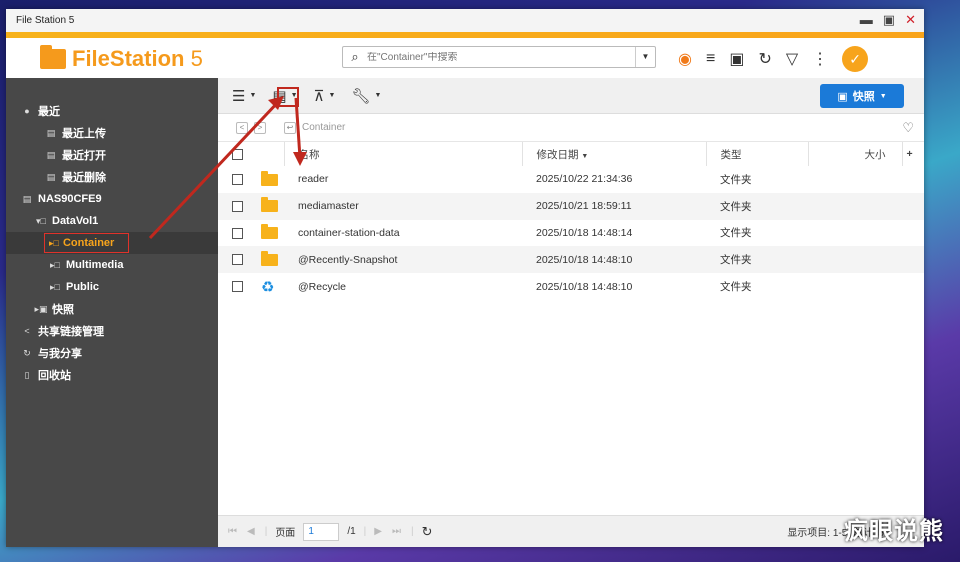  What do you see at coordinates (403, 286) in the screenshot?
I see `file-name: @Recycle` at bounding box center [403, 286].